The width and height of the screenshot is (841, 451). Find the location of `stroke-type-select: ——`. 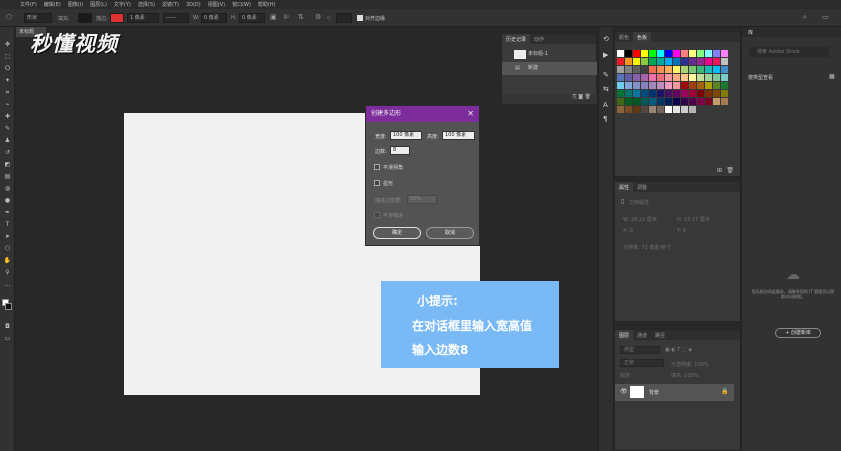

stroke-type-select: —— is located at coordinates (176, 18).